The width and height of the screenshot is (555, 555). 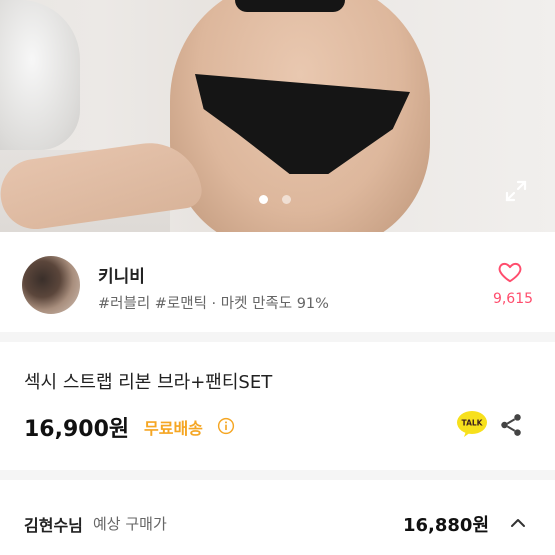 I want to click on estimated-price-label: 예상 구매가, so click(x=130, y=524).